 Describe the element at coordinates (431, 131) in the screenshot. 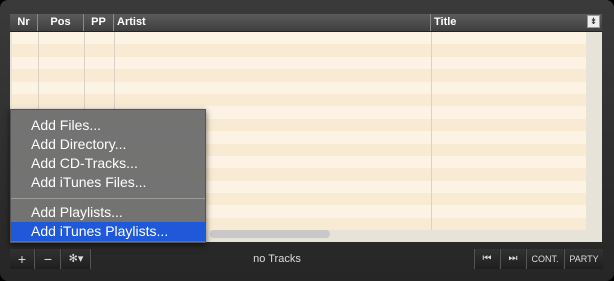

I see `column-divider` at that location.